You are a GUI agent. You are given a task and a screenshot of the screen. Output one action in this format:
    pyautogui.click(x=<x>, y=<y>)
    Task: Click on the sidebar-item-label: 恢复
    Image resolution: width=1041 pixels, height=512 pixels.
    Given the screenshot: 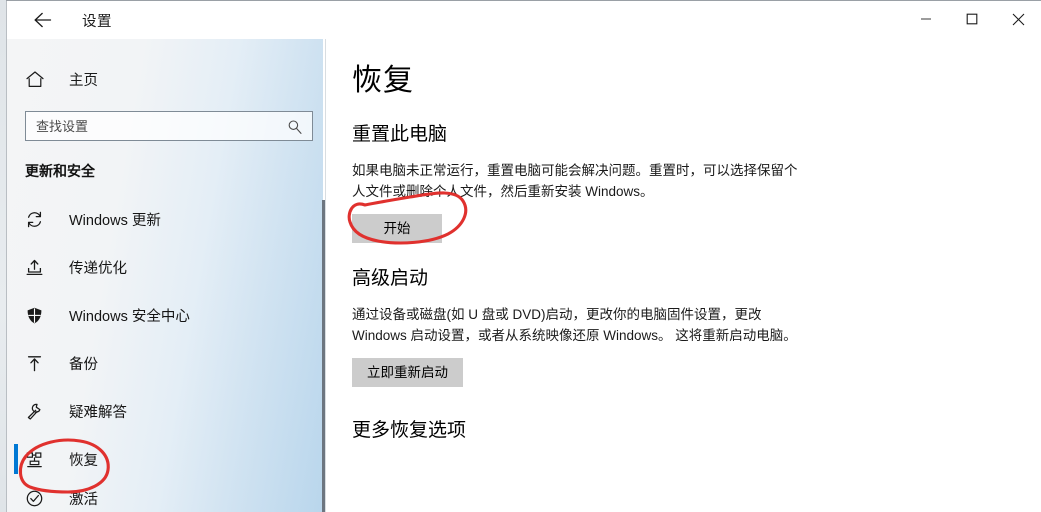 What is the action you would take?
    pyautogui.click(x=83, y=460)
    